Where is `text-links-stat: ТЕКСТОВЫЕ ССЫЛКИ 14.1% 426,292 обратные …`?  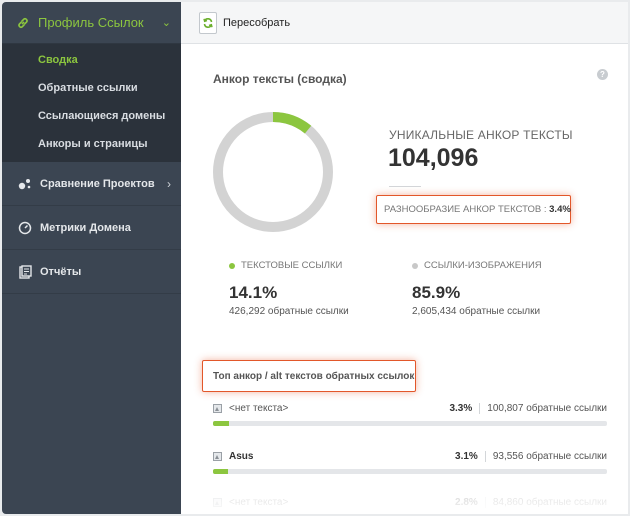 text-links-stat: ТЕКСТОВЫЕ ССЫЛКИ 14.1% 426,292 обратные … is located at coordinates (289, 288).